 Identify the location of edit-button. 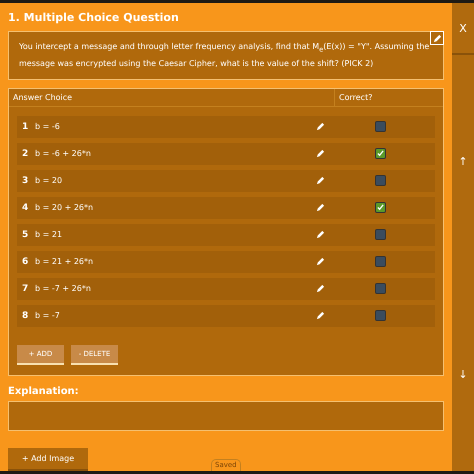
(437, 38).